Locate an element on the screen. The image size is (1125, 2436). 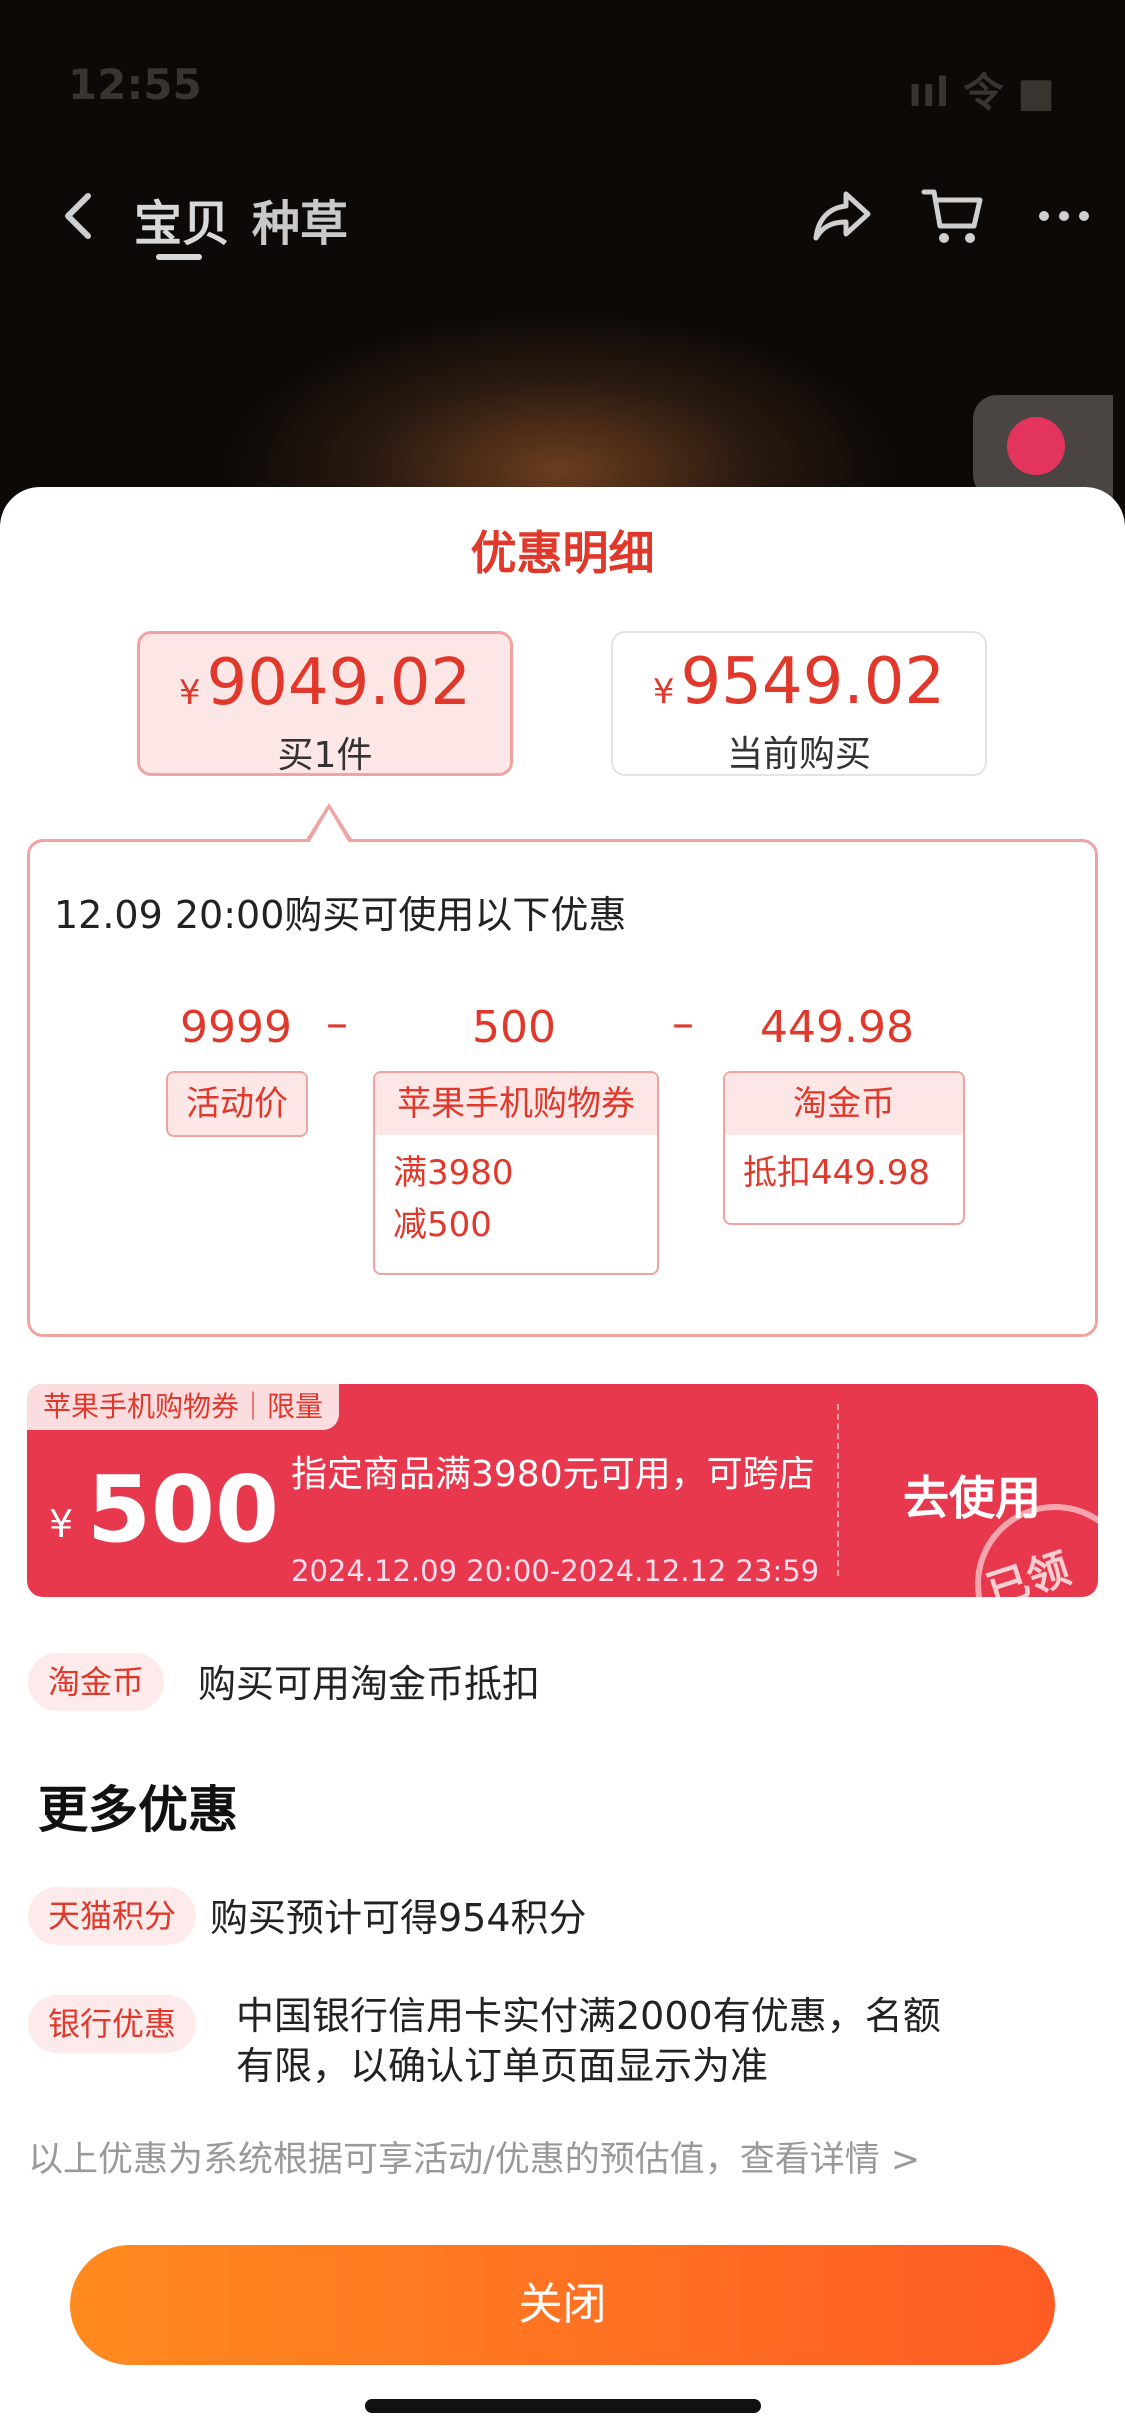
share-icon is located at coordinates (842, 216).